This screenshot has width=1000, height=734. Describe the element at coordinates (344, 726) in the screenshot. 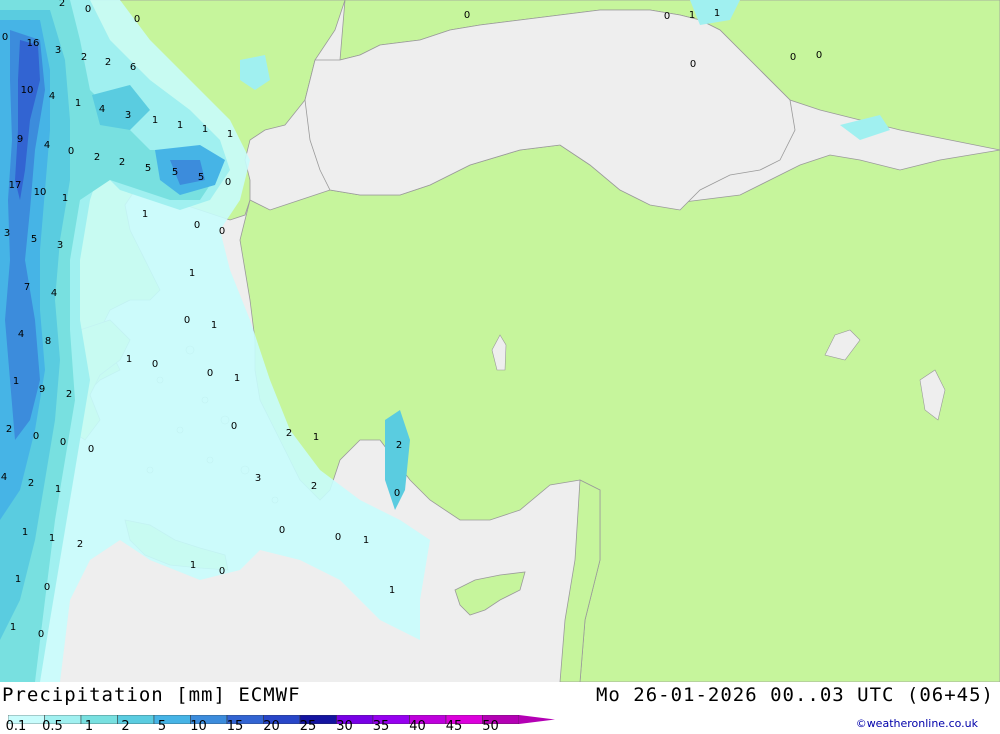

I see `legend-label: 30` at that location.